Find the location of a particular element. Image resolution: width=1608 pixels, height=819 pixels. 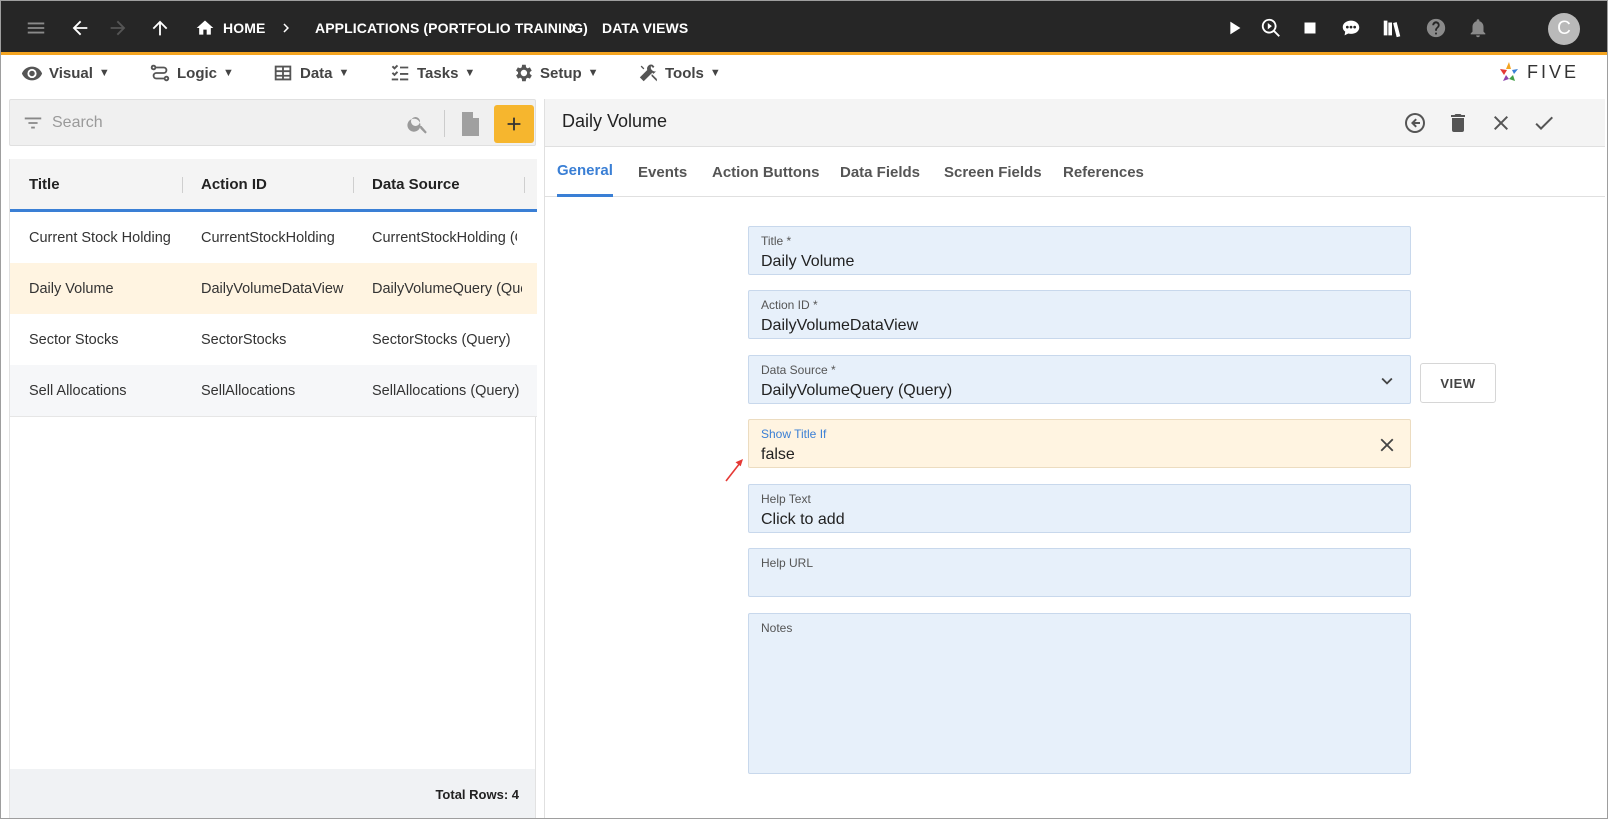

title-field-value: Daily Volume is located at coordinates (808, 261).